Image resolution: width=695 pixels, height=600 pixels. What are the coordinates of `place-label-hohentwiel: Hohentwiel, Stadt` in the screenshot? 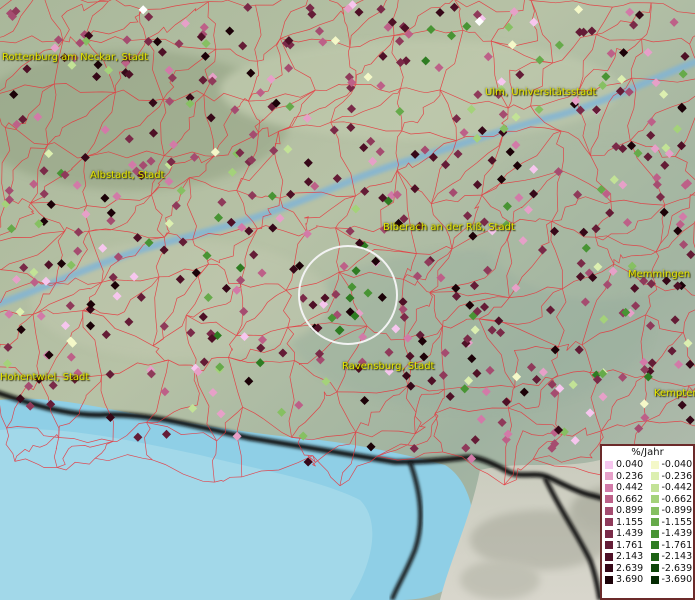 It's located at (45, 377).